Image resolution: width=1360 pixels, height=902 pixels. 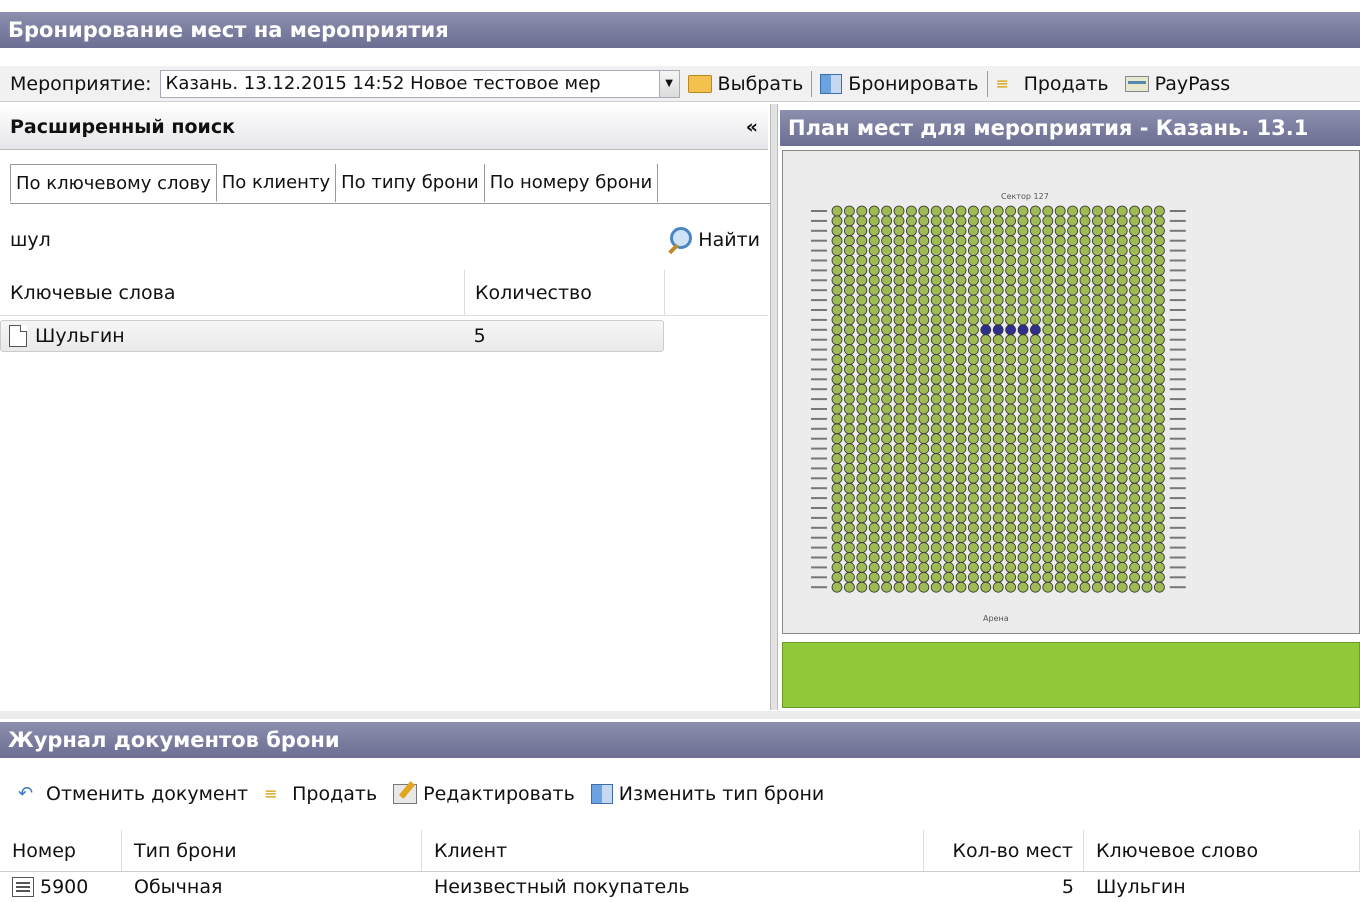 I want to click on column-header-number: Номер, so click(x=61, y=850).